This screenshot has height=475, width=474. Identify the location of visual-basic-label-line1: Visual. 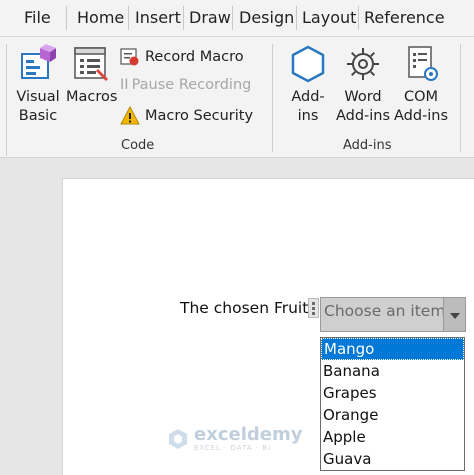
(38, 97).